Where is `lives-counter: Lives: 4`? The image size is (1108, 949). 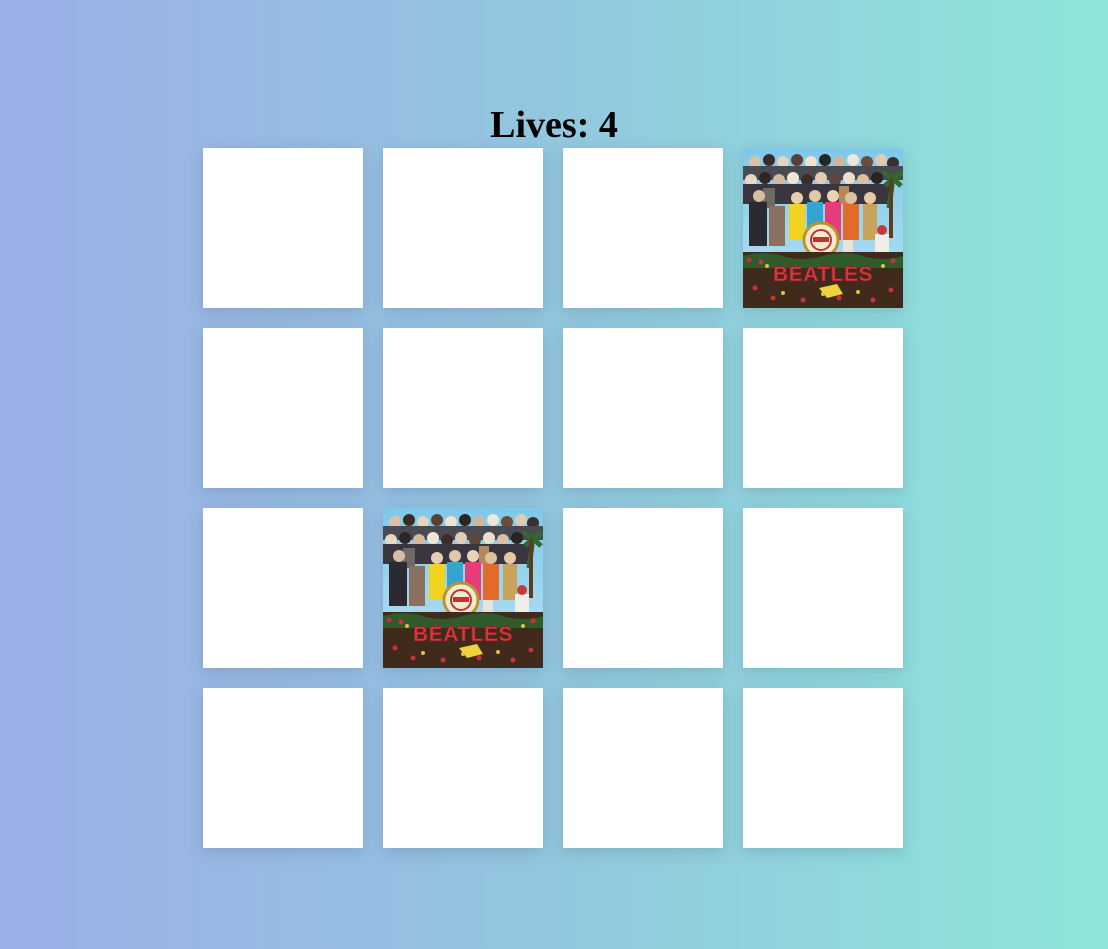 lives-counter: Lives: 4 is located at coordinates (554, 125).